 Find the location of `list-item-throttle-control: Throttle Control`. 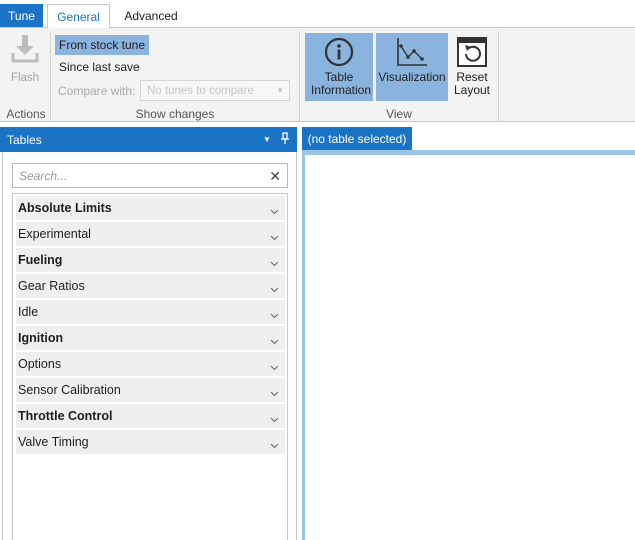

list-item-throttle-control: Throttle Control is located at coordinates (150, 416).